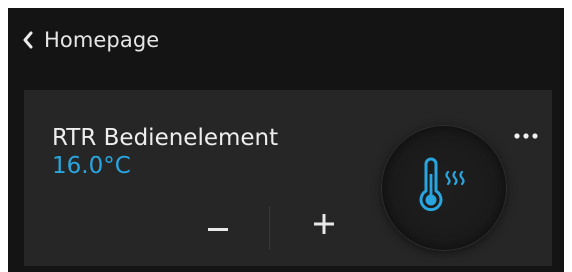  Describe the element at coordinates (165, 138) in the screenshot. I see `card-title: RTR Bedienelement` at that location.